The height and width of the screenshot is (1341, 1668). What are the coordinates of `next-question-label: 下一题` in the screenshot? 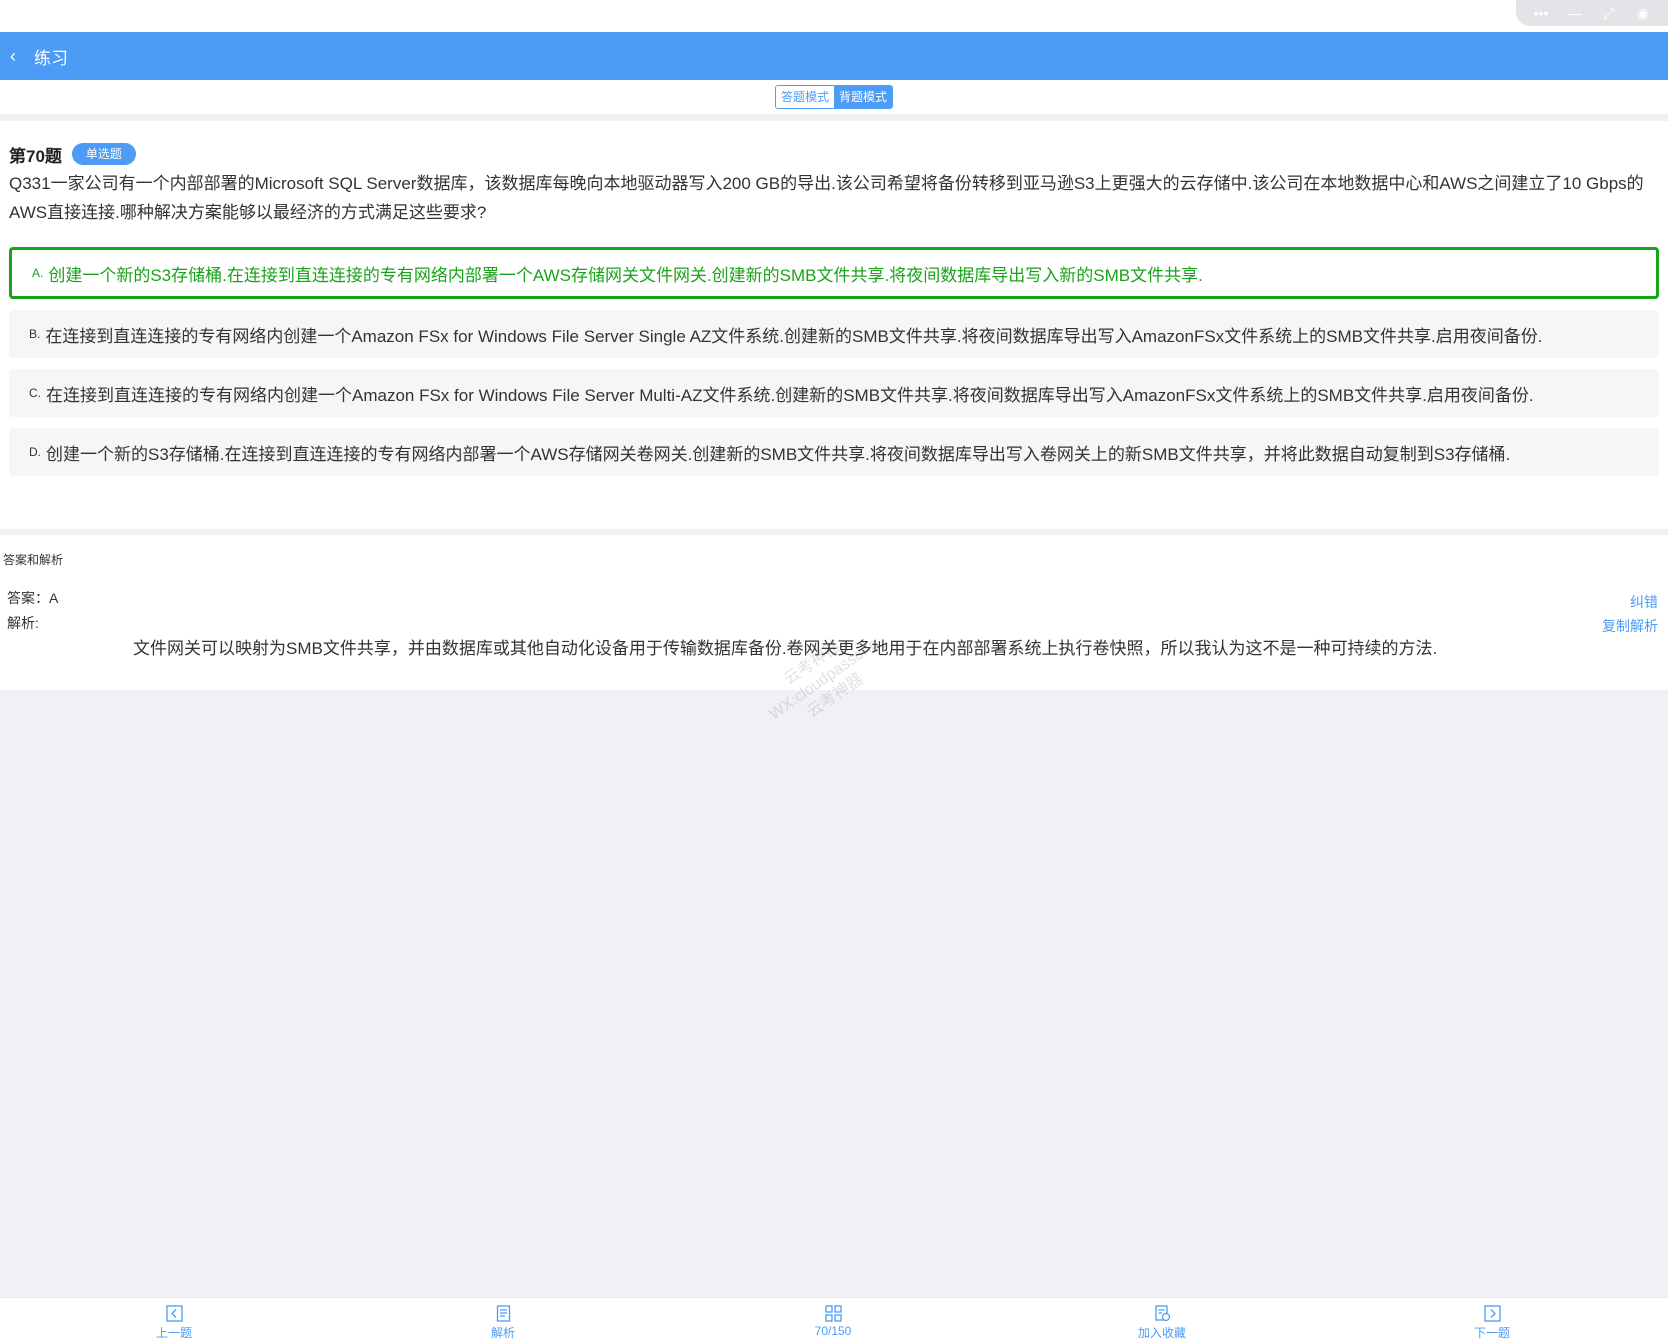 It's located at (1491, 1333).